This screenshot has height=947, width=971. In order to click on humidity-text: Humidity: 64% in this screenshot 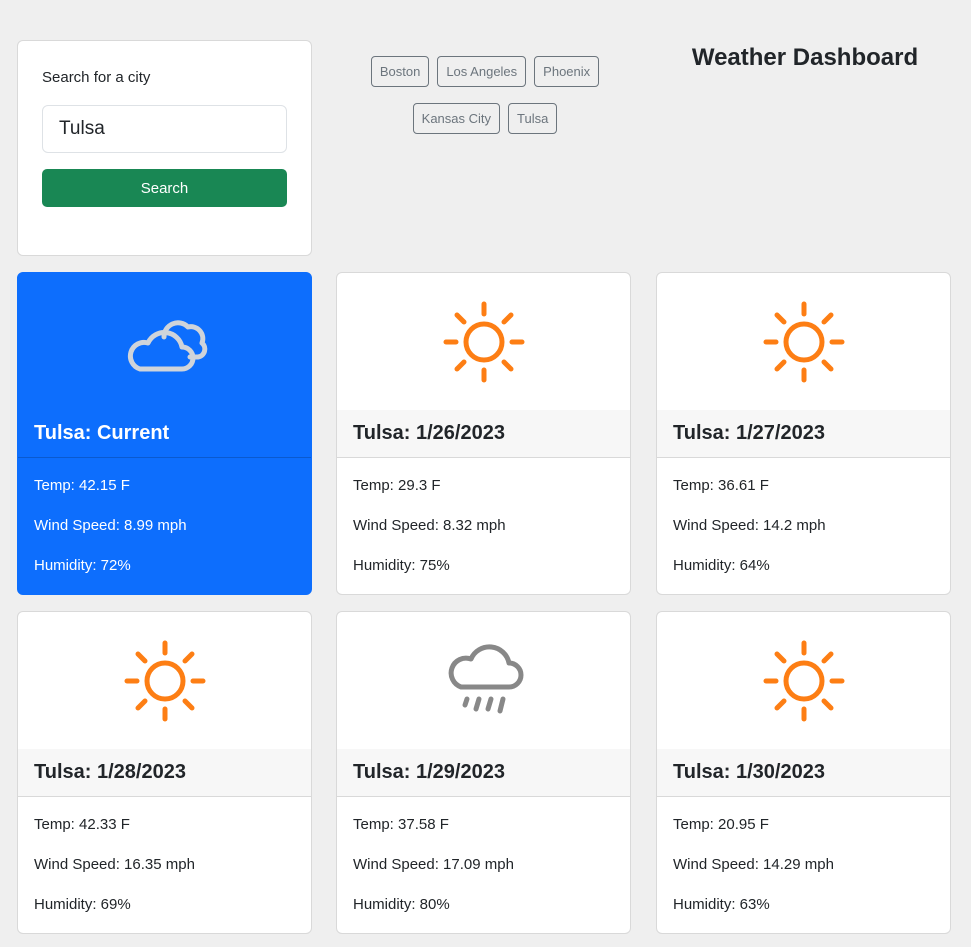, I will do `click(721, 565)`.